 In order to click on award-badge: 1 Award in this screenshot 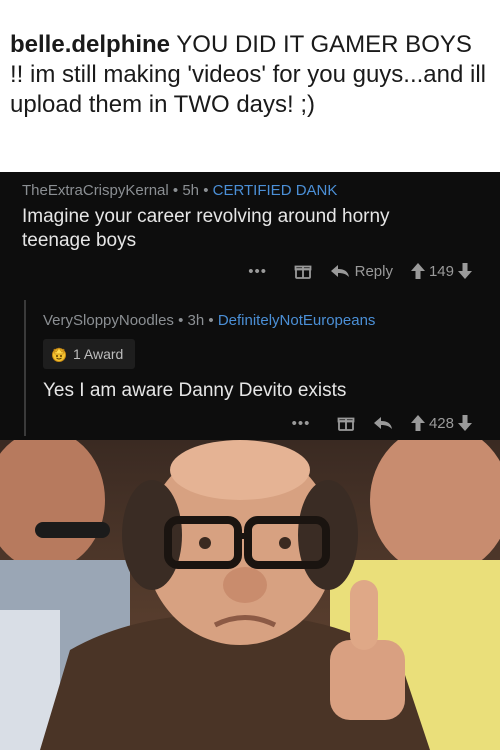, I will do `click(89, 354)`.